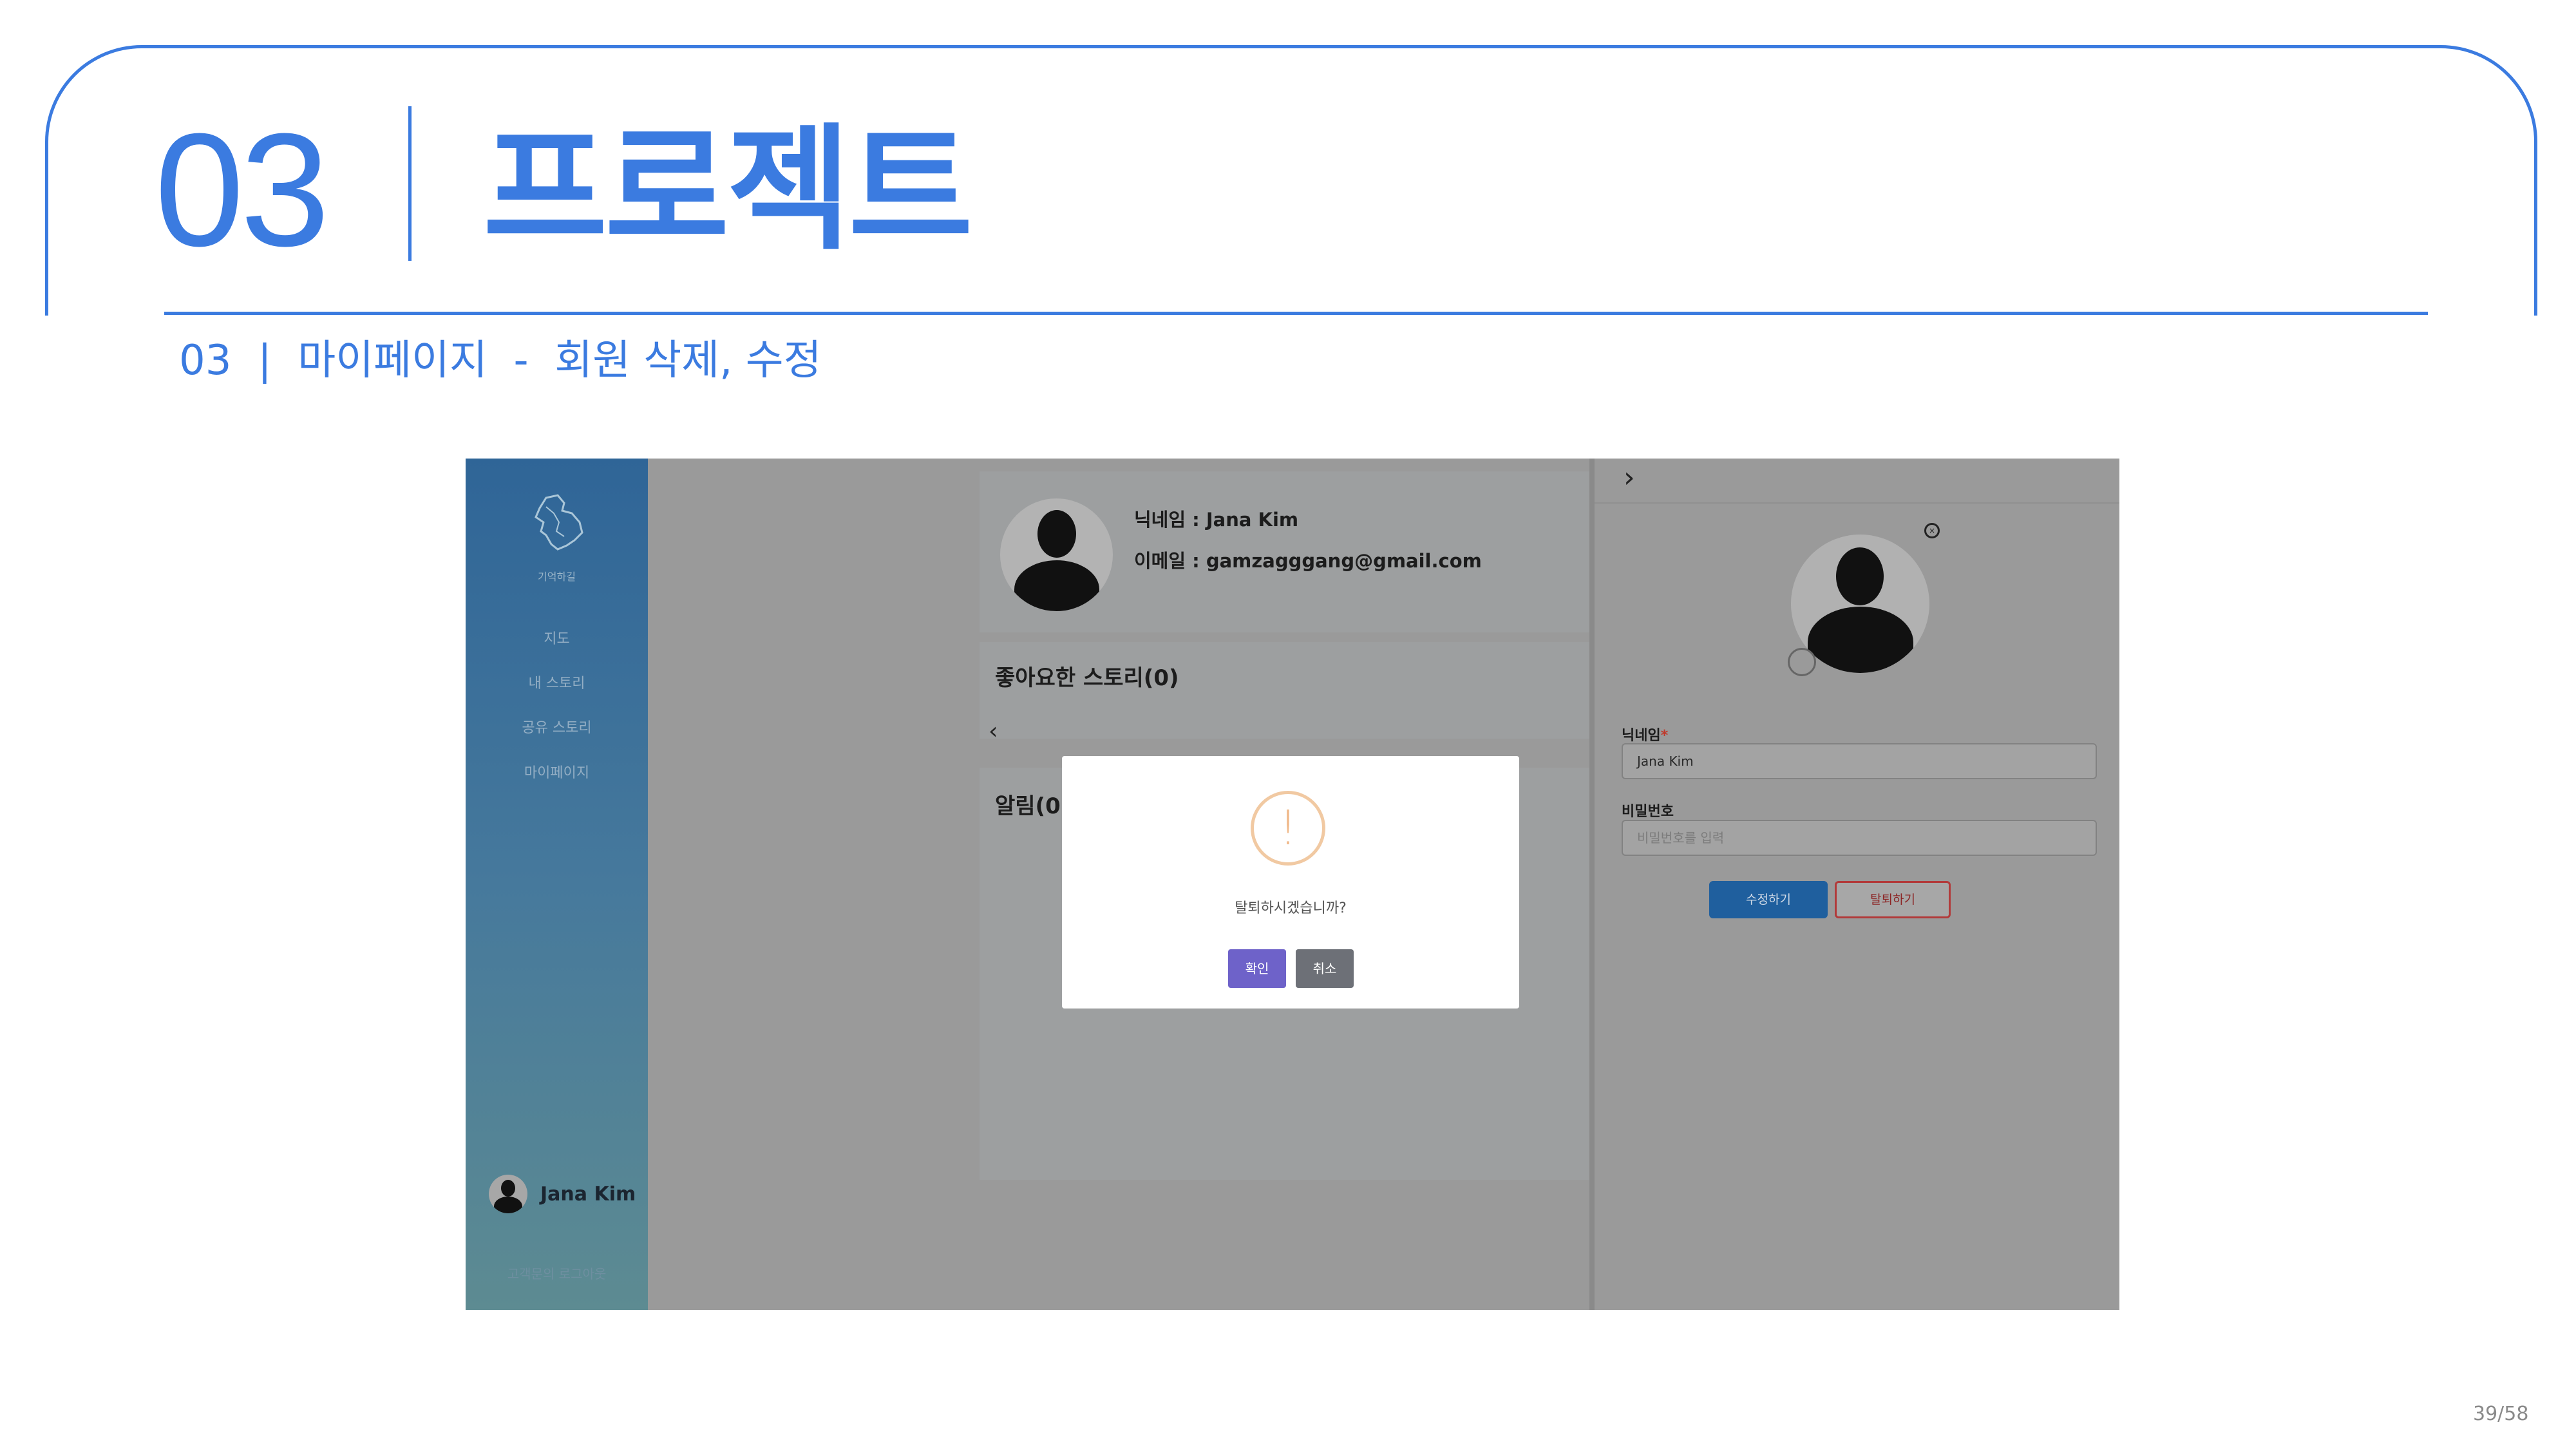  Describe the element at coordinates (1296, 313) in the screenshot. I see `header-rule` at that location.